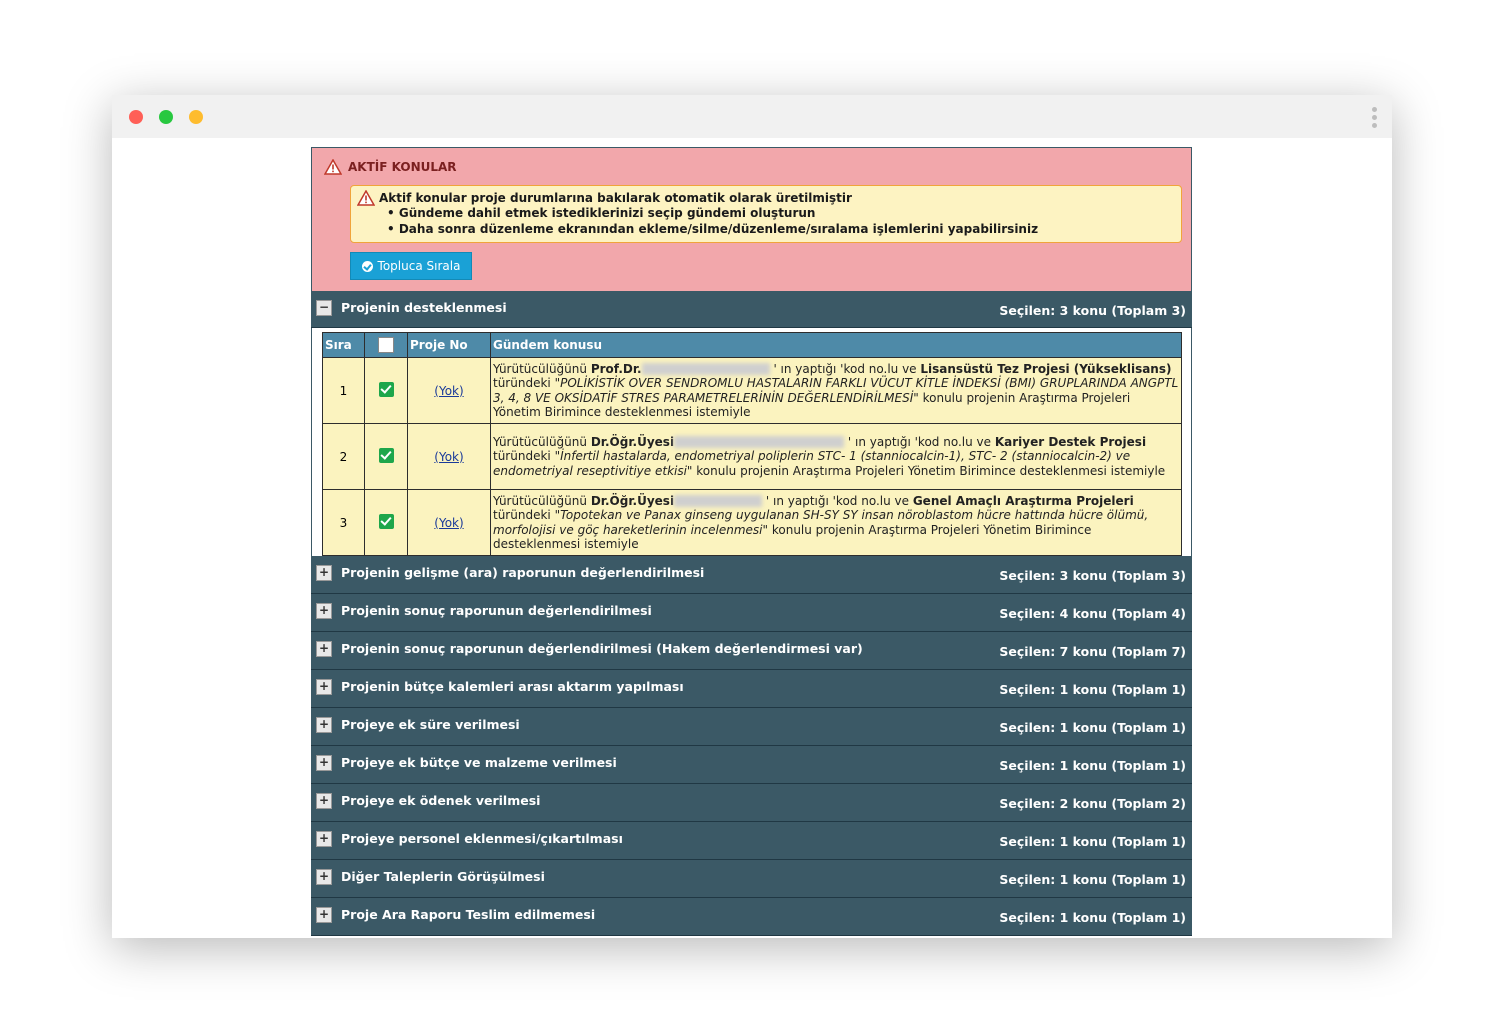 The width and height of the screenshot is (1504, 1018). Describe the element at coordinates (136, 117) in the screenshot. I see `close-window-button` at that location.